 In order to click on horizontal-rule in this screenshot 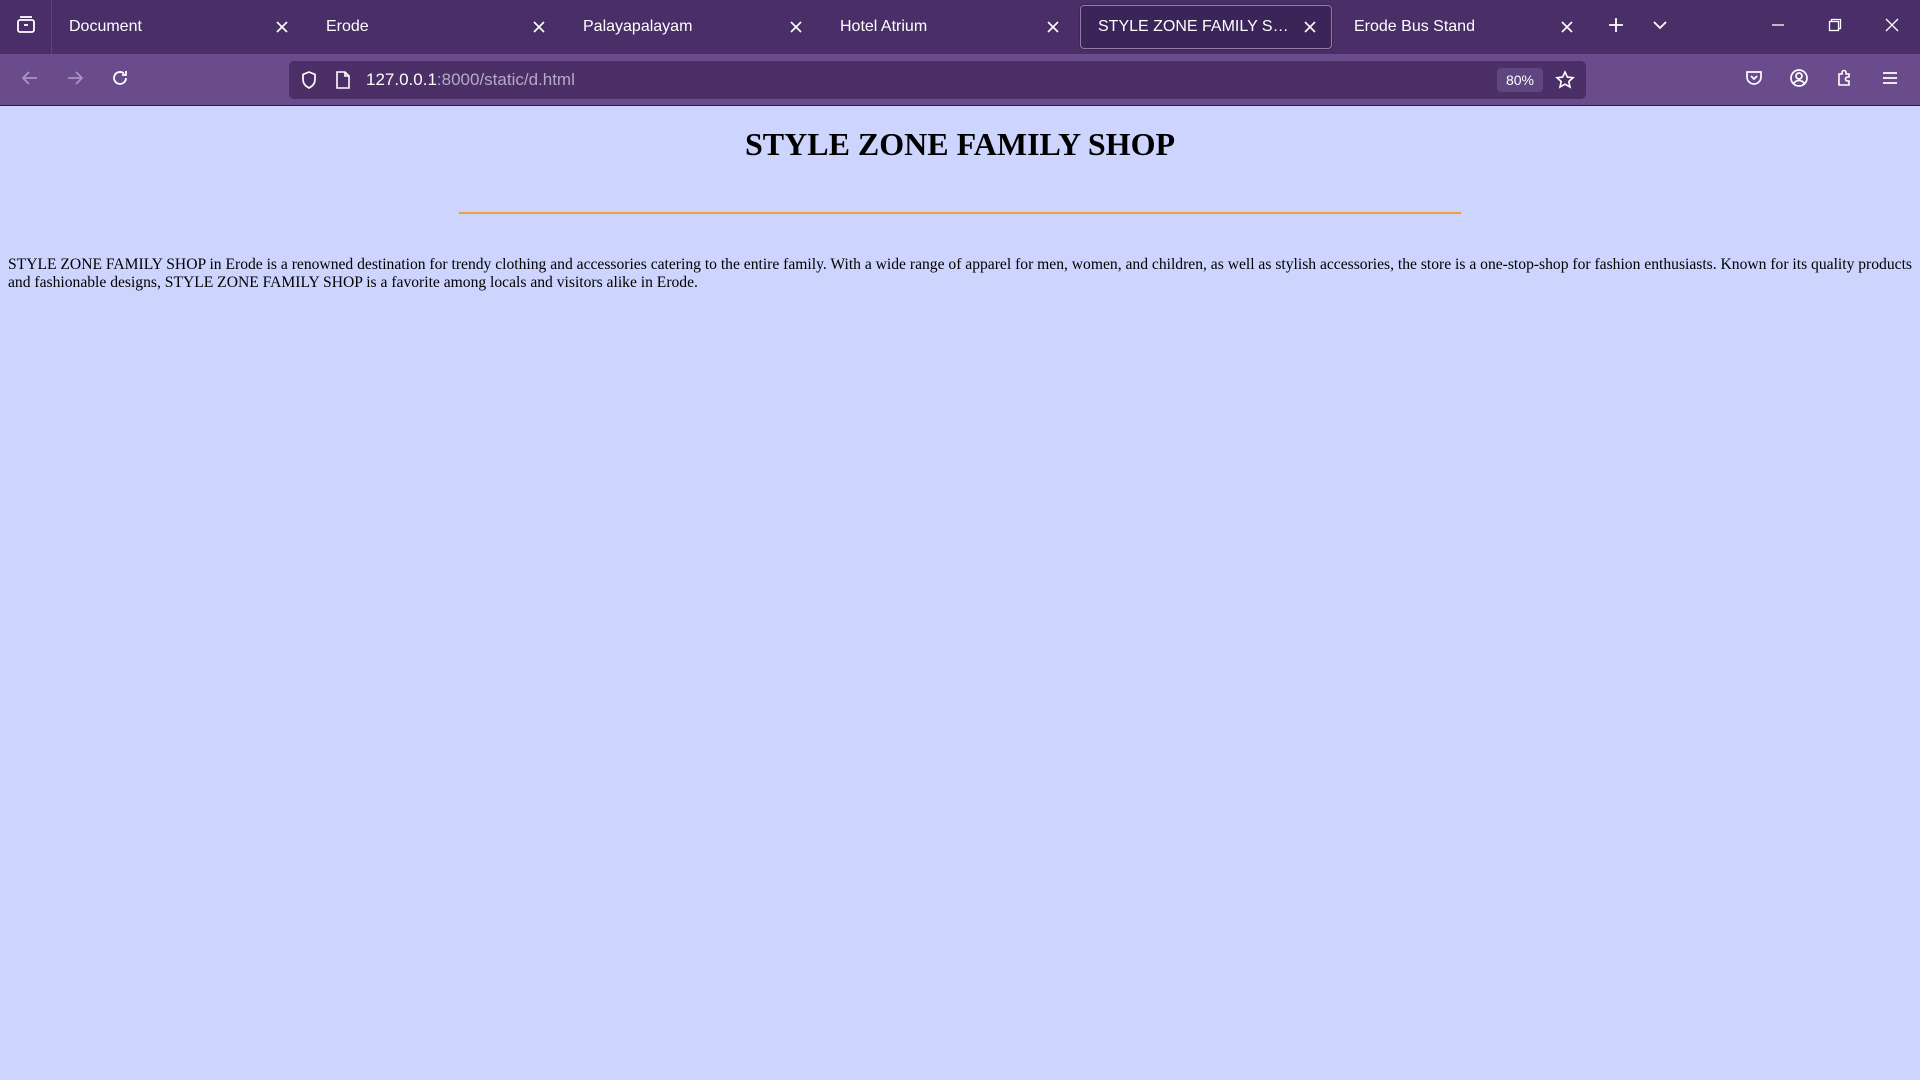, I will do `click(960, 213)`.